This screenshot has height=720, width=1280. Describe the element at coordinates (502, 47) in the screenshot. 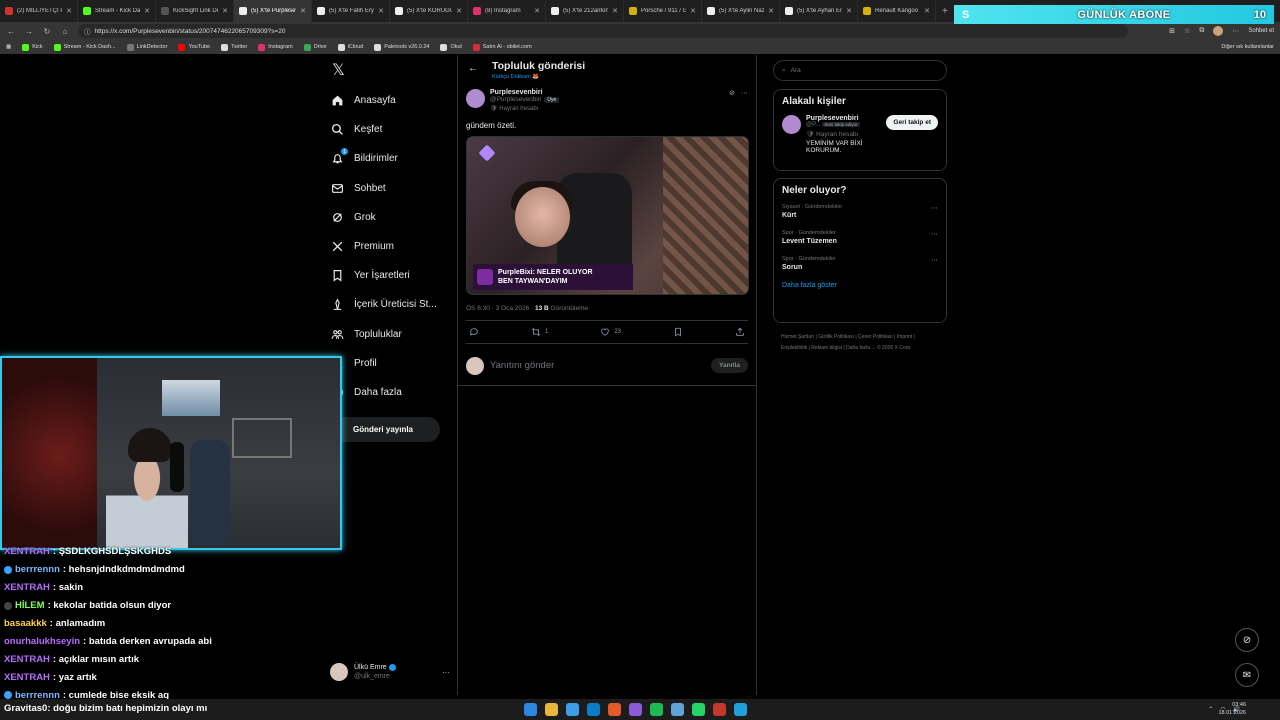

I see `bookmark-item: Satın Al - obilet.com` at that location.